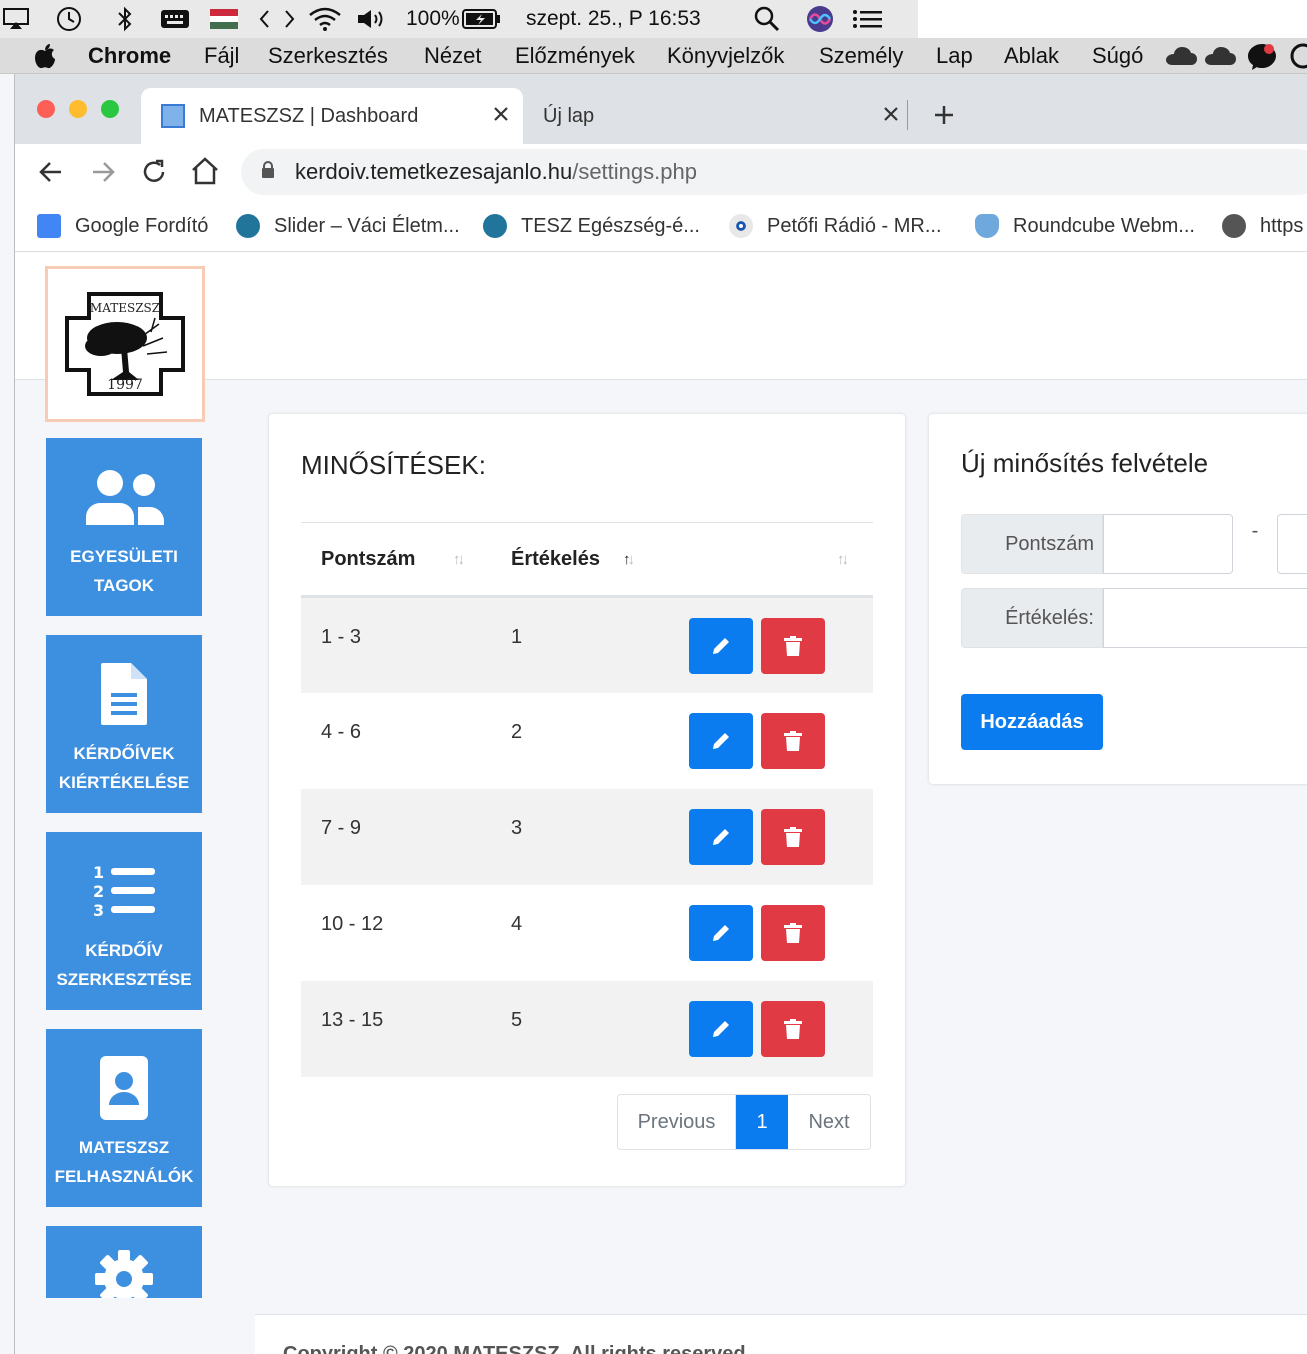 This screenshot has height=1354, width=1307. I want to click on pagination-next: Next, so click(829, 1122).